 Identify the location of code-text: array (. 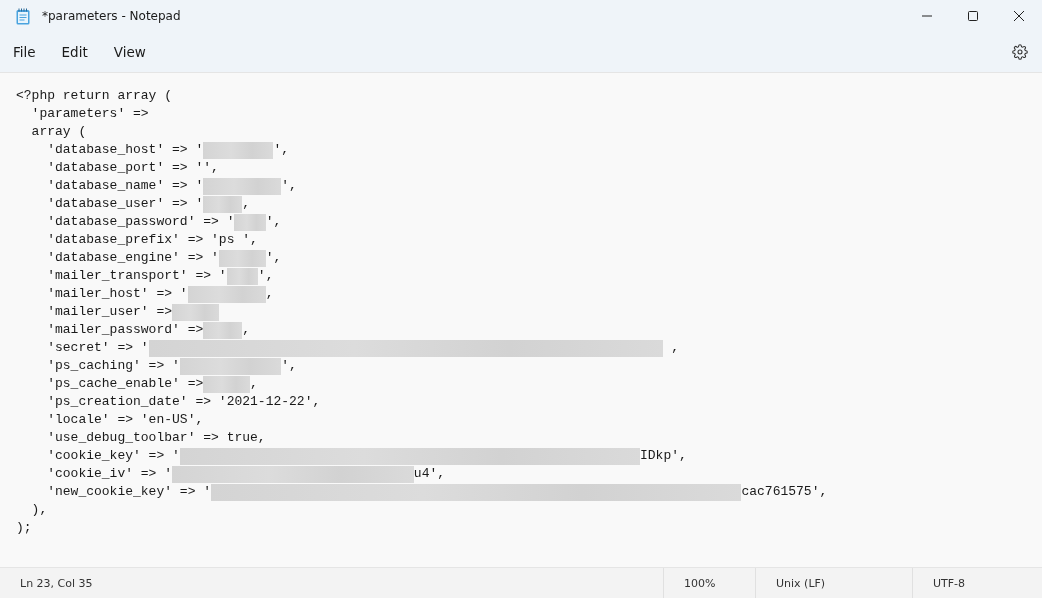
(58, 132).